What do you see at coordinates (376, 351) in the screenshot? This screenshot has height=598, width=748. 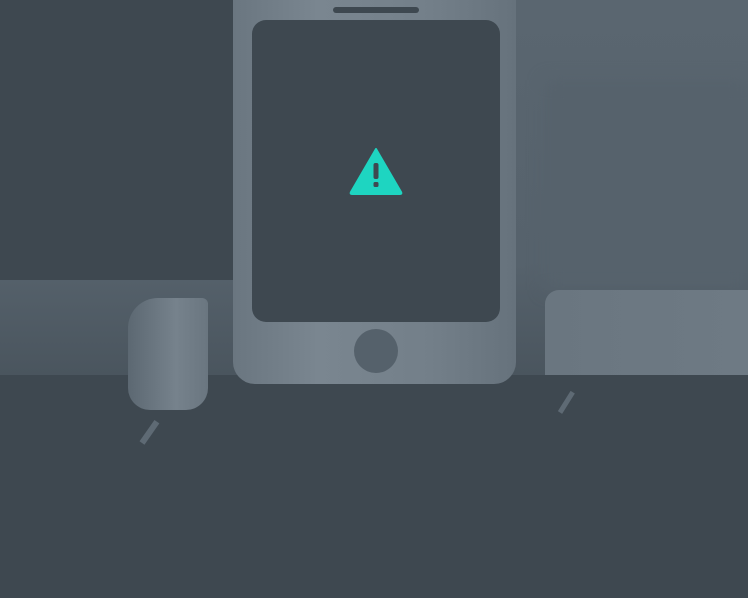 I see `home-button` at bounding box center [376, 351].